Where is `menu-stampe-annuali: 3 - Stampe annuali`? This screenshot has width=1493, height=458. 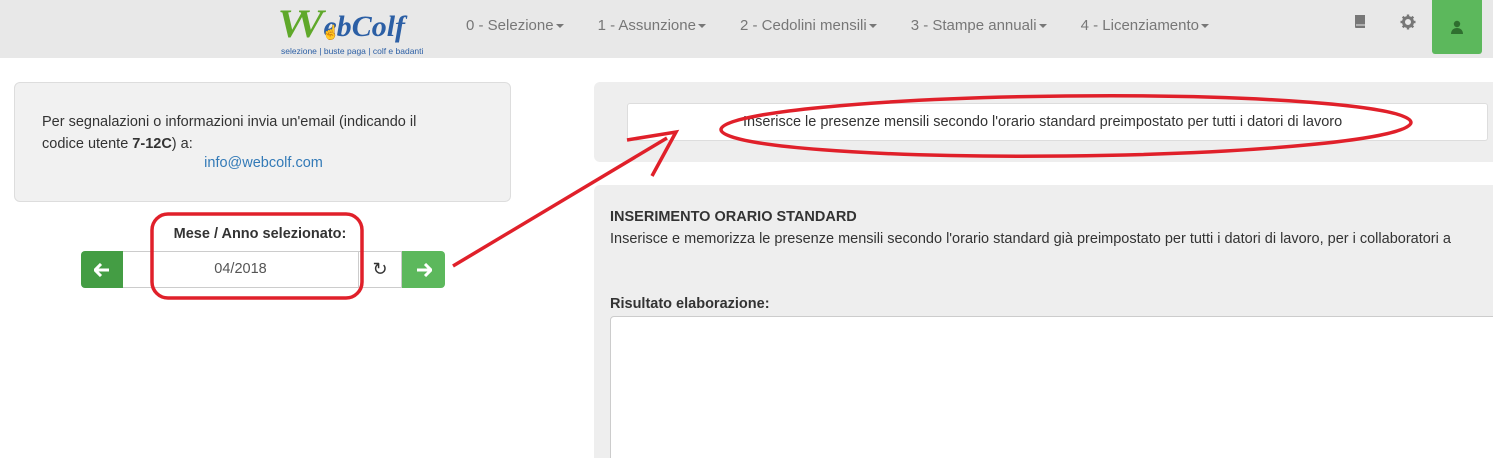
menu-stampe-annuali: 3 - Stampe annuali is located at coordinates (979, 25).